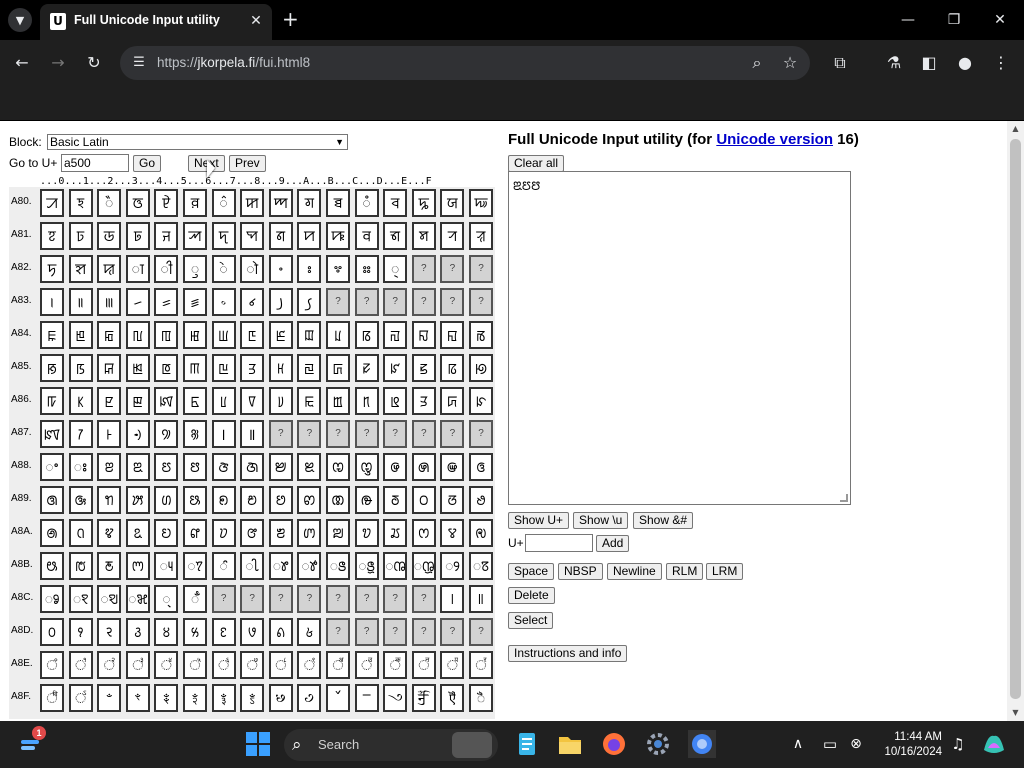  What do you see at coordinates (366, 698) in the screenshot?
I see `char-cell: ꣻ` at bounding box center [366, 698].